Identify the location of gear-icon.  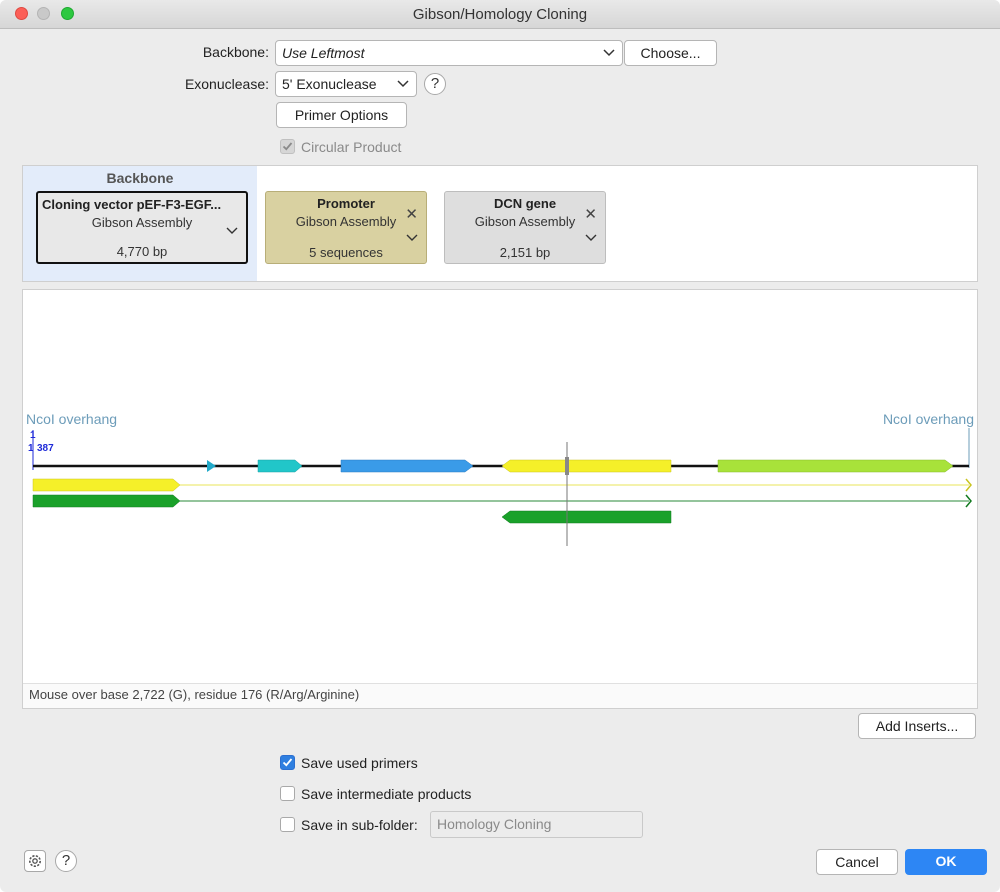
(35, 861).